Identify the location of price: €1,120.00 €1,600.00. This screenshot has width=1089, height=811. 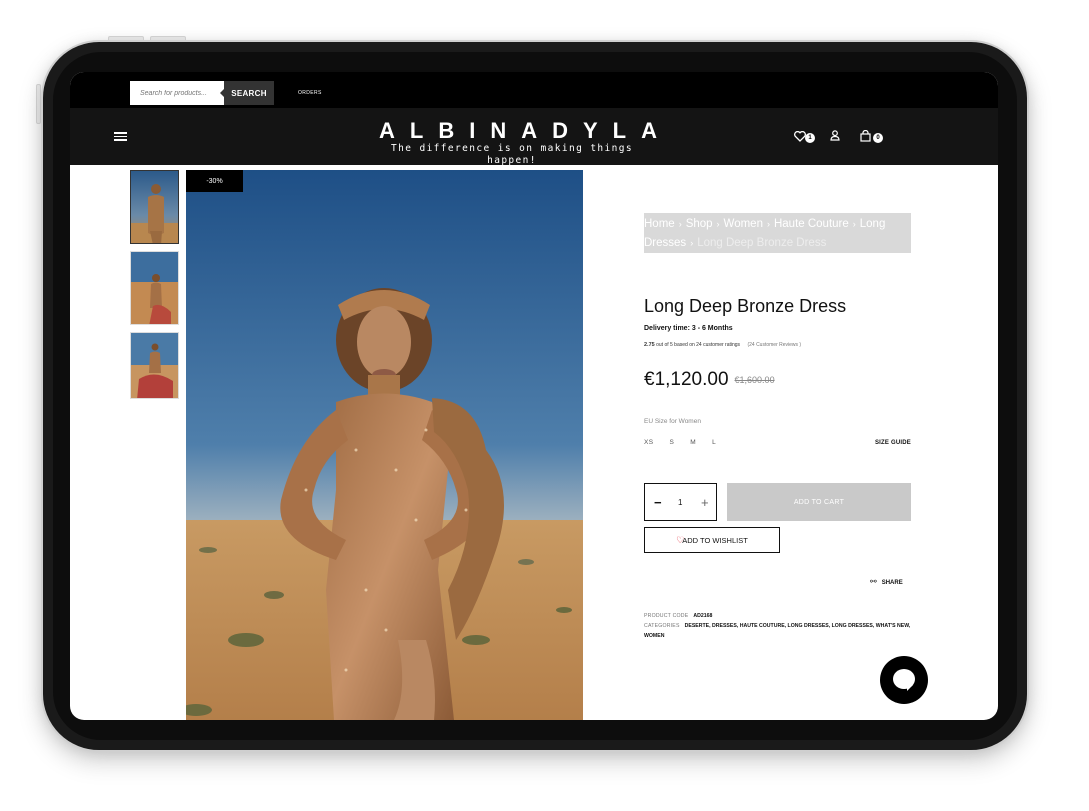
(709, 380).